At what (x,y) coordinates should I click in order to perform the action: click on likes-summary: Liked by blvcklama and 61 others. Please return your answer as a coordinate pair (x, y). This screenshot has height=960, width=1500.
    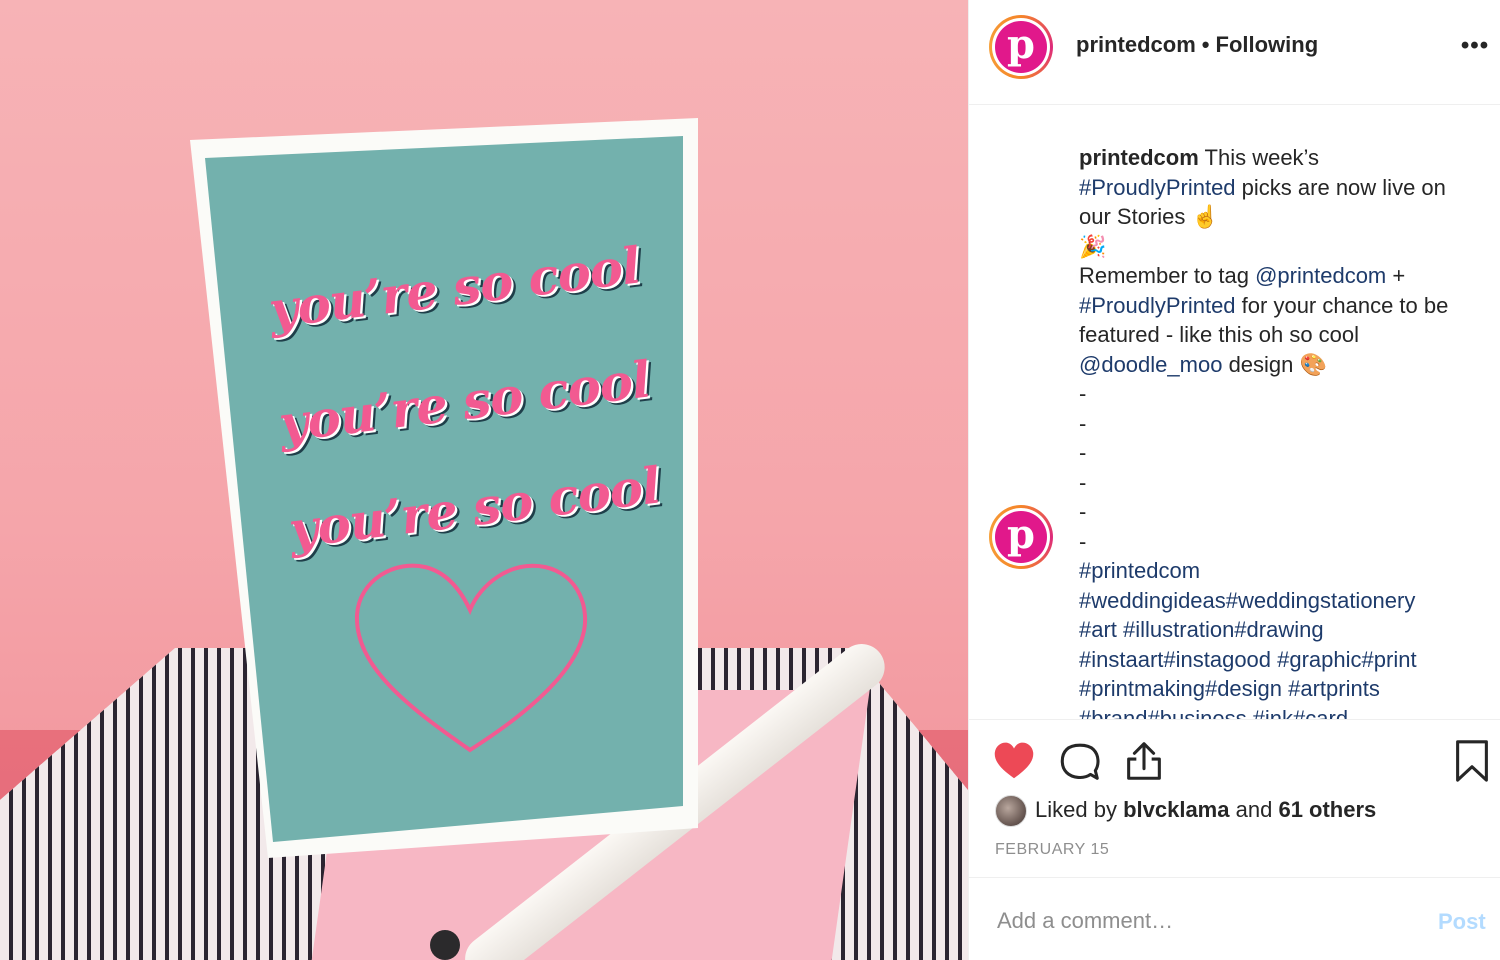
    Looking at the image, I should click on (1185, 811).